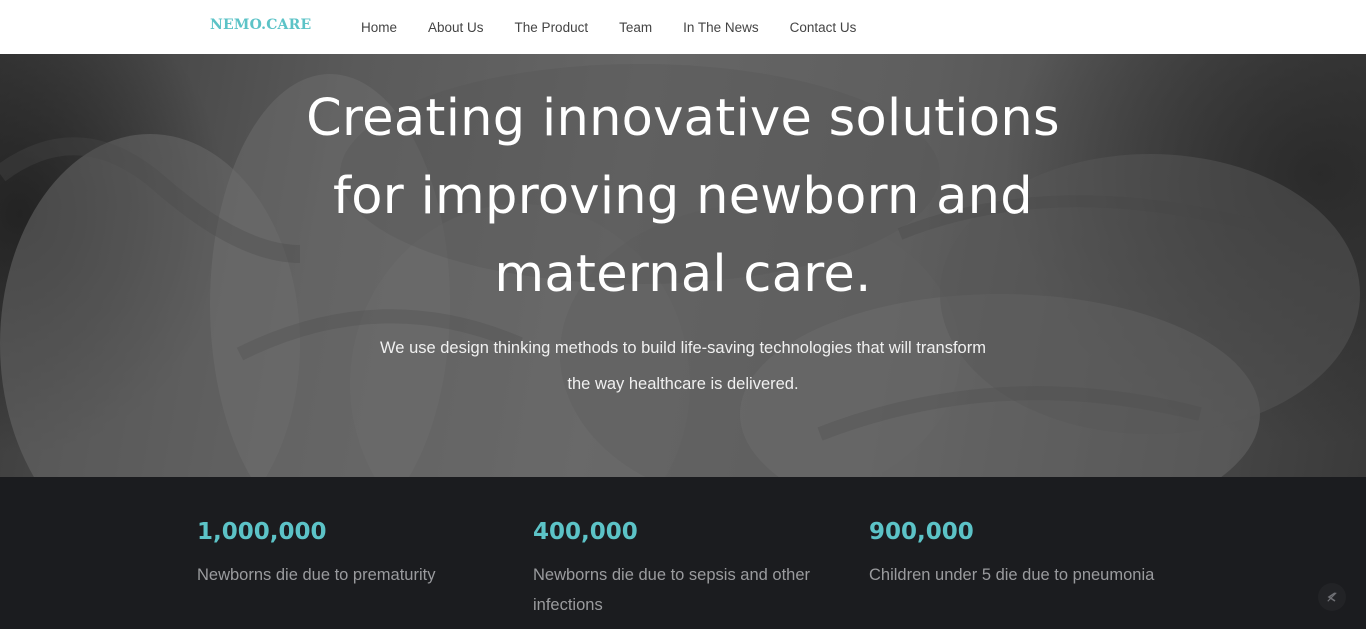 The height and width of the screenshot is (629, 1366). I want to click on hero-subtitle-line: the way healthcare is delivered., so click(683, 384).